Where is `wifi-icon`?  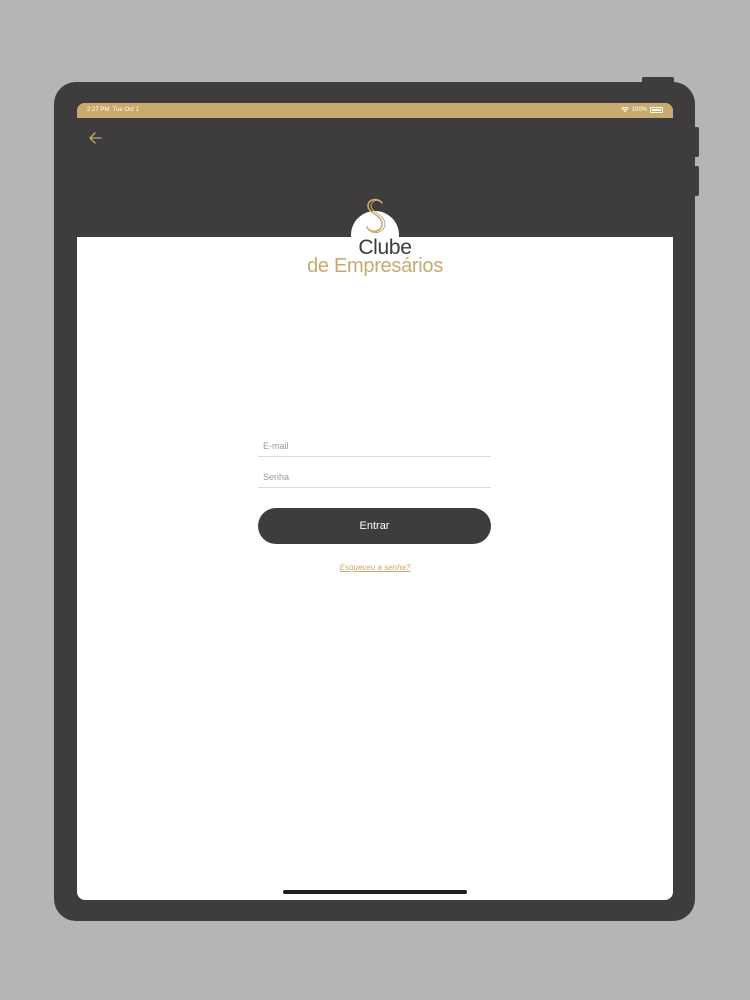 wifi-icon is located at coordinates (624, 110).